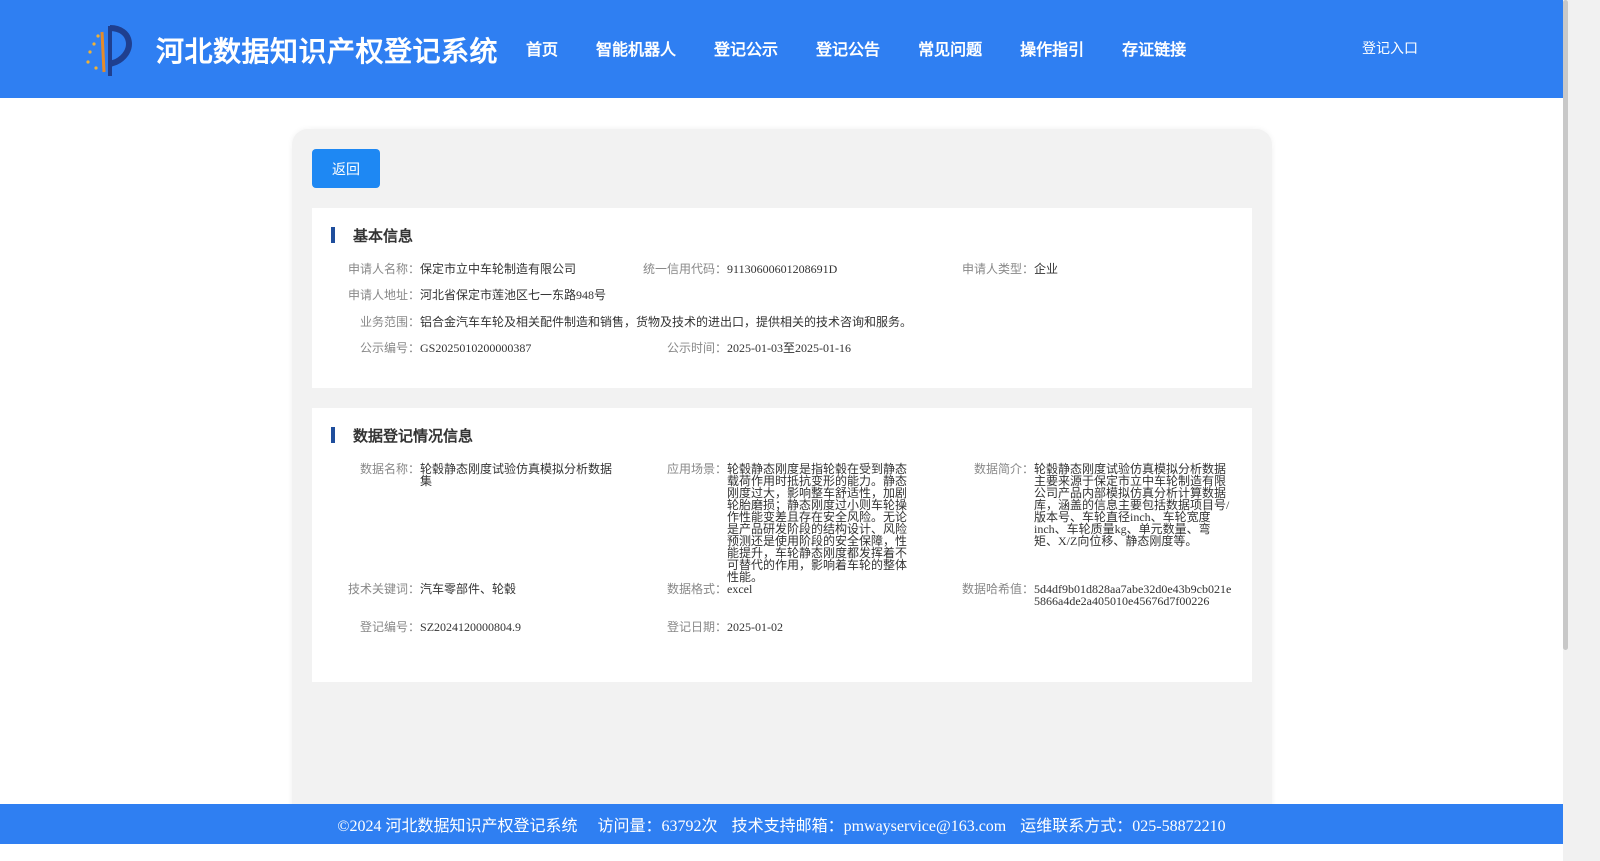 This screenshot has width=1600, height=861. What do you see at coordinates (755, 627) in the screenshot?
I see `field-value: 2025-01-02` at bounding box center [755, 627].